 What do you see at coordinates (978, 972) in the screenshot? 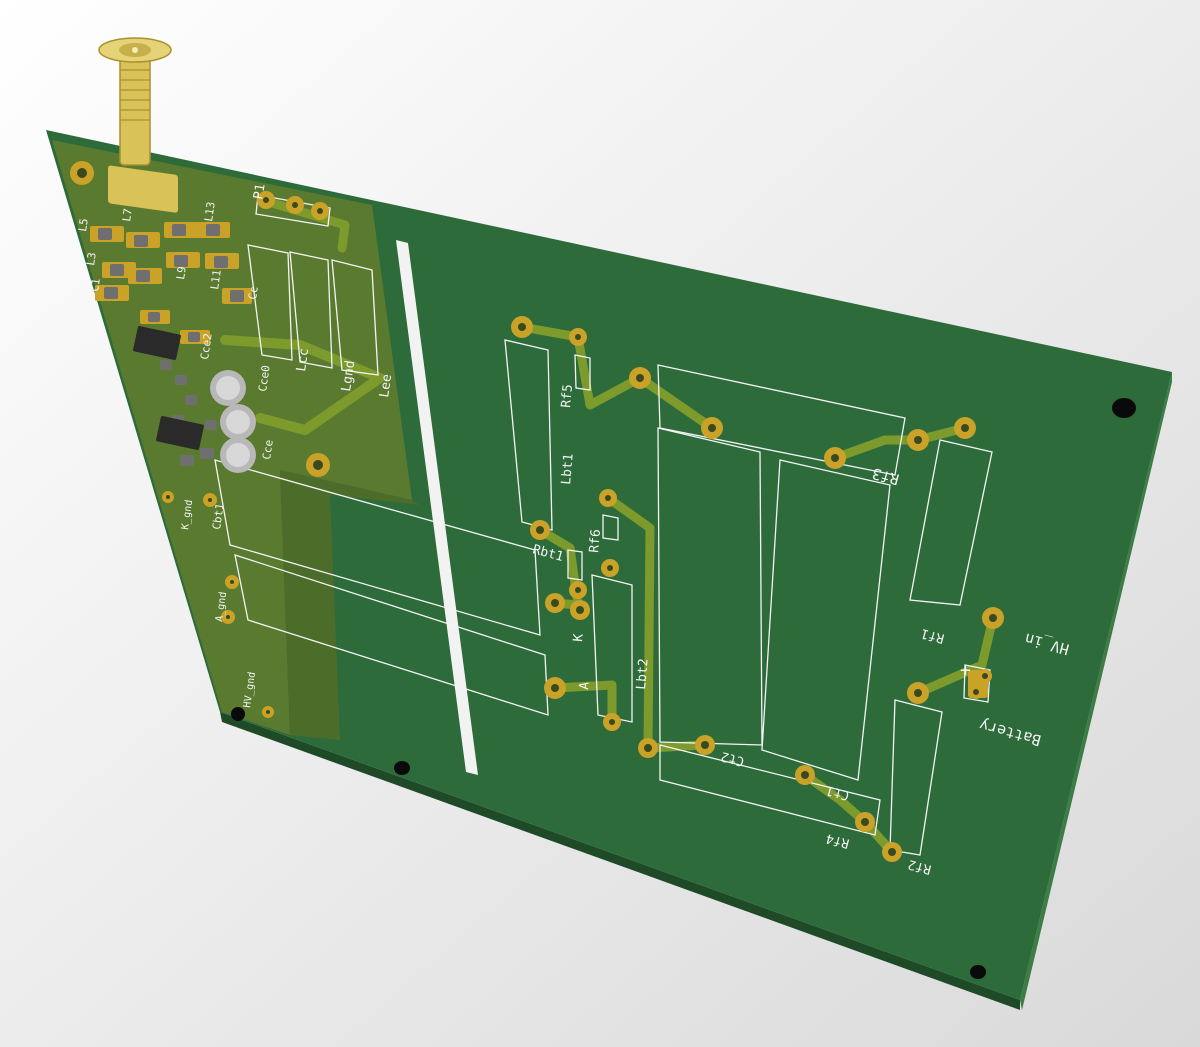
I see `mount-hole-bottom-right` at bounding box center [978, 972].